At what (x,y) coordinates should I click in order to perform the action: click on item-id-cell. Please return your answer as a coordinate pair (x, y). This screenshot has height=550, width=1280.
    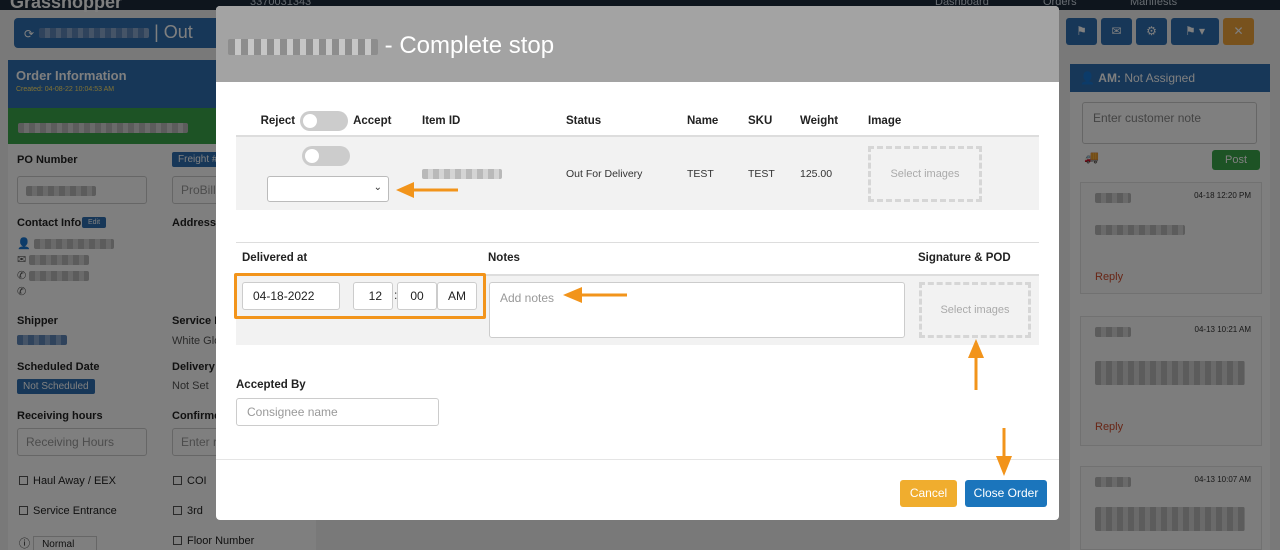
    Looking at the image, I should click on (488, 173).